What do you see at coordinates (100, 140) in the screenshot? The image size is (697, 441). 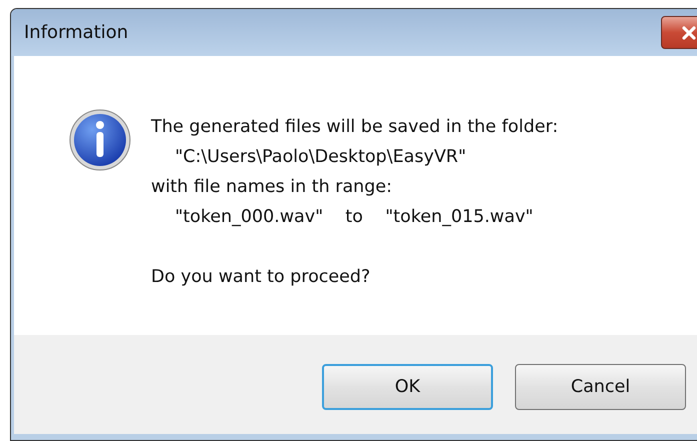 I see `info-icon` at bounding box center [100, 140].